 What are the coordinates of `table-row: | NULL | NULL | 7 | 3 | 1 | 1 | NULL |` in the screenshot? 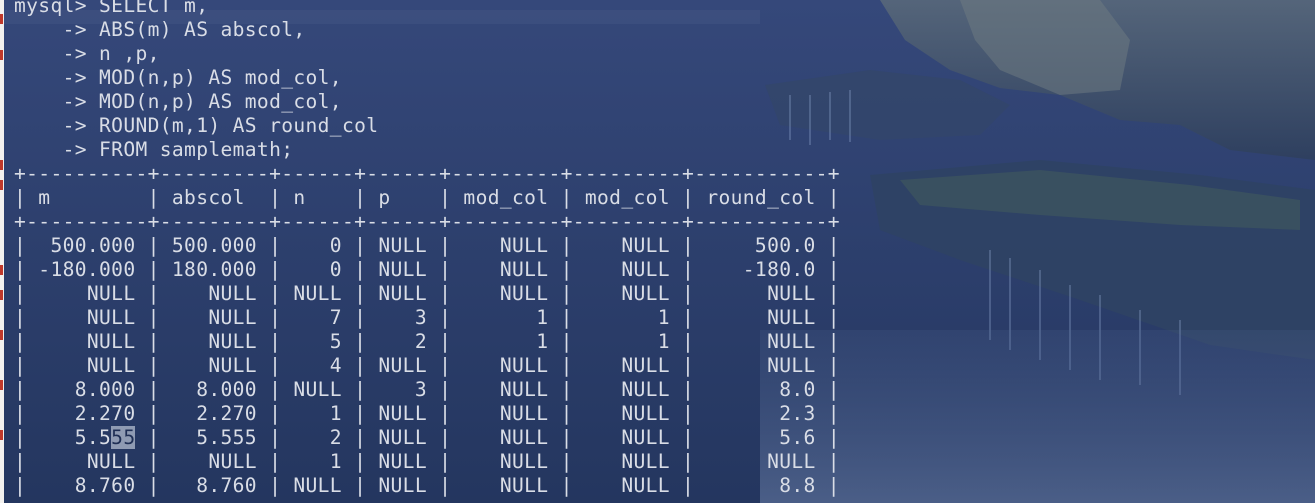 It's located at (427, 317).